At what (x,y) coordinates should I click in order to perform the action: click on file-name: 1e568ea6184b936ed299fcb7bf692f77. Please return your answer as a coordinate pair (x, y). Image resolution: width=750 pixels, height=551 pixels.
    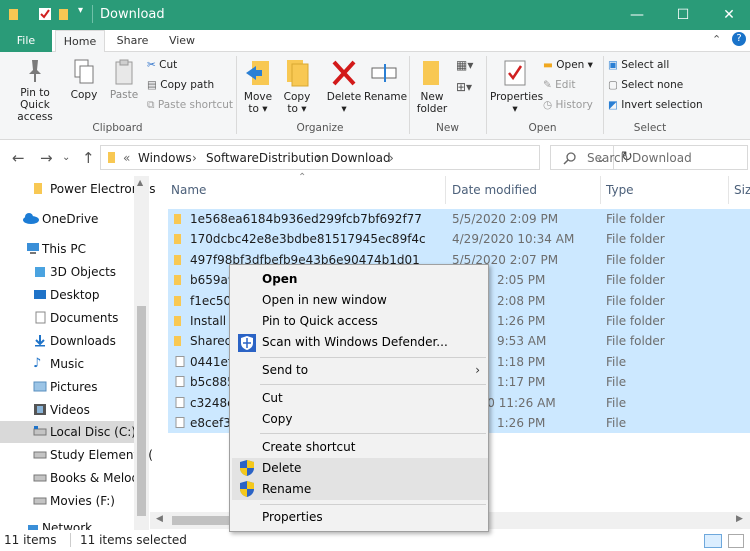
    Looking at the image, I should click on (306, 219).